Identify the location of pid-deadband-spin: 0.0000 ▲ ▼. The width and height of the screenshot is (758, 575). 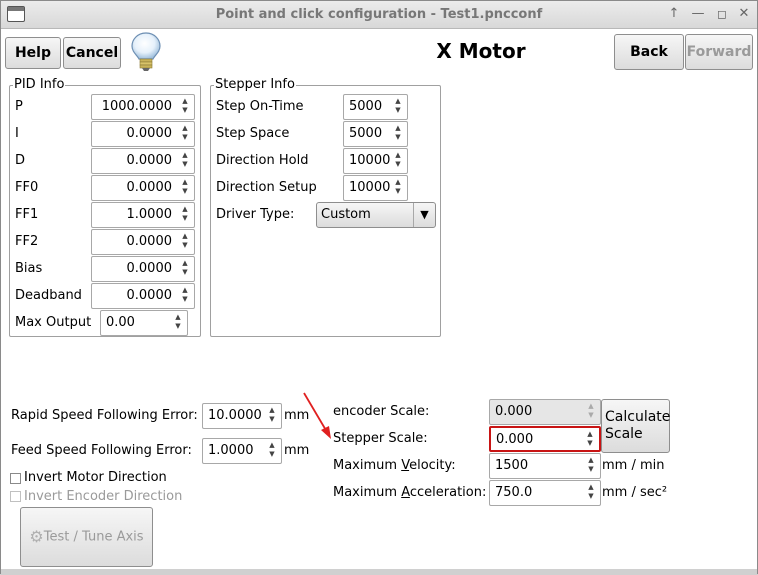
(143, 296).